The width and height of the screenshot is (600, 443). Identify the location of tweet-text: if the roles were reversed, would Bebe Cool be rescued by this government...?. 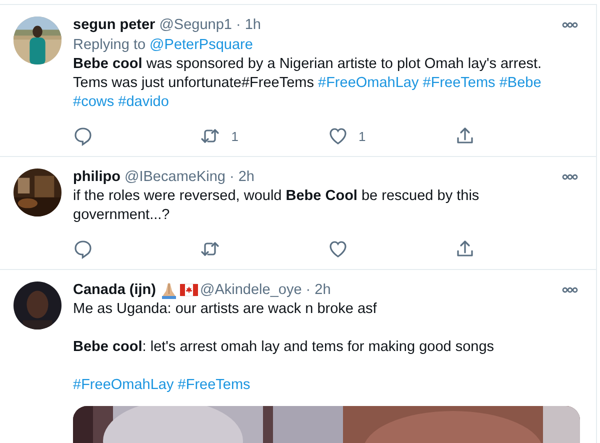
(276, 206).